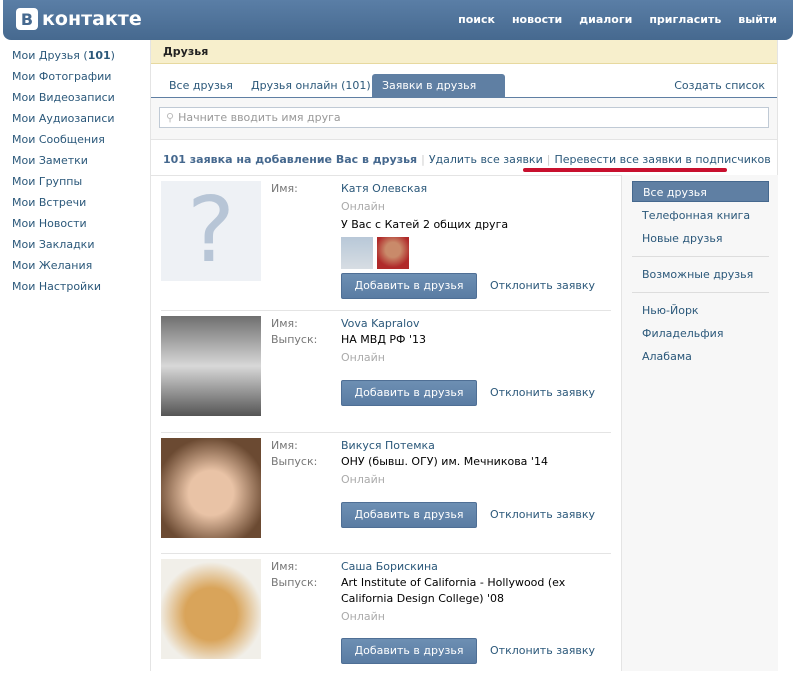 The height and width of the screenshot is (684, 809). I want to click on tab-friend-requests: Заявки в друзья (101), so click(438, 94).